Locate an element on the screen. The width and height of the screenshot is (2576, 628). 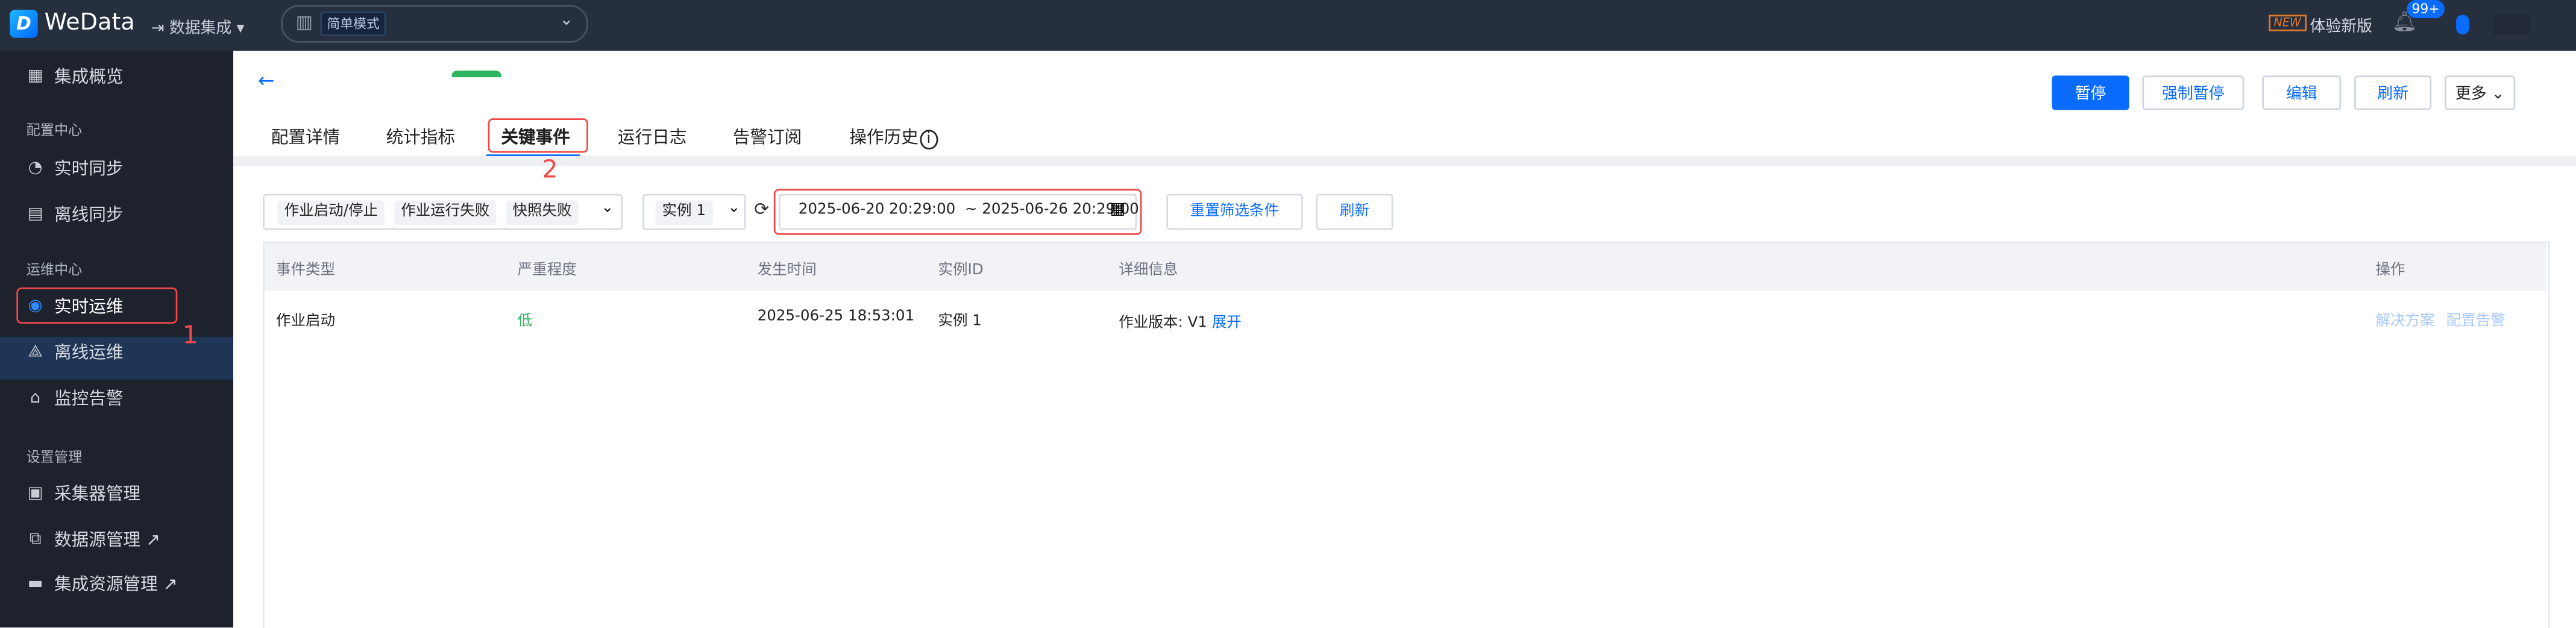
event-tag: 作业启动/停止 is located at coordinates (331, 212).